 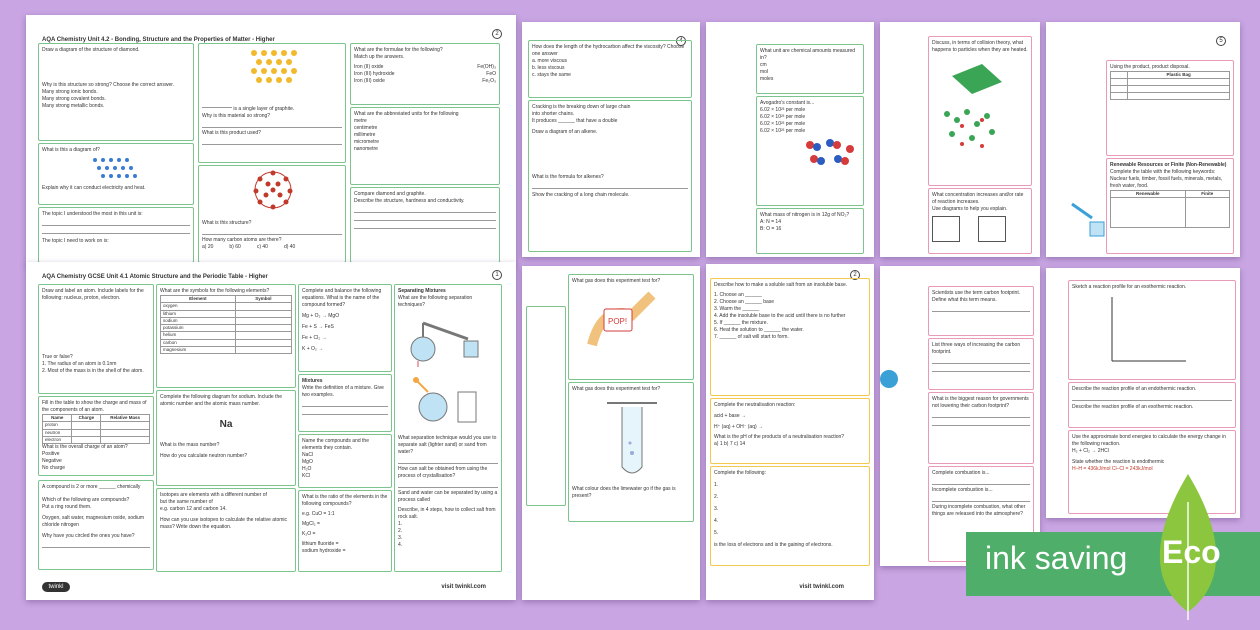 I want to click on table-cell: proton, so click(x=57, y=425).